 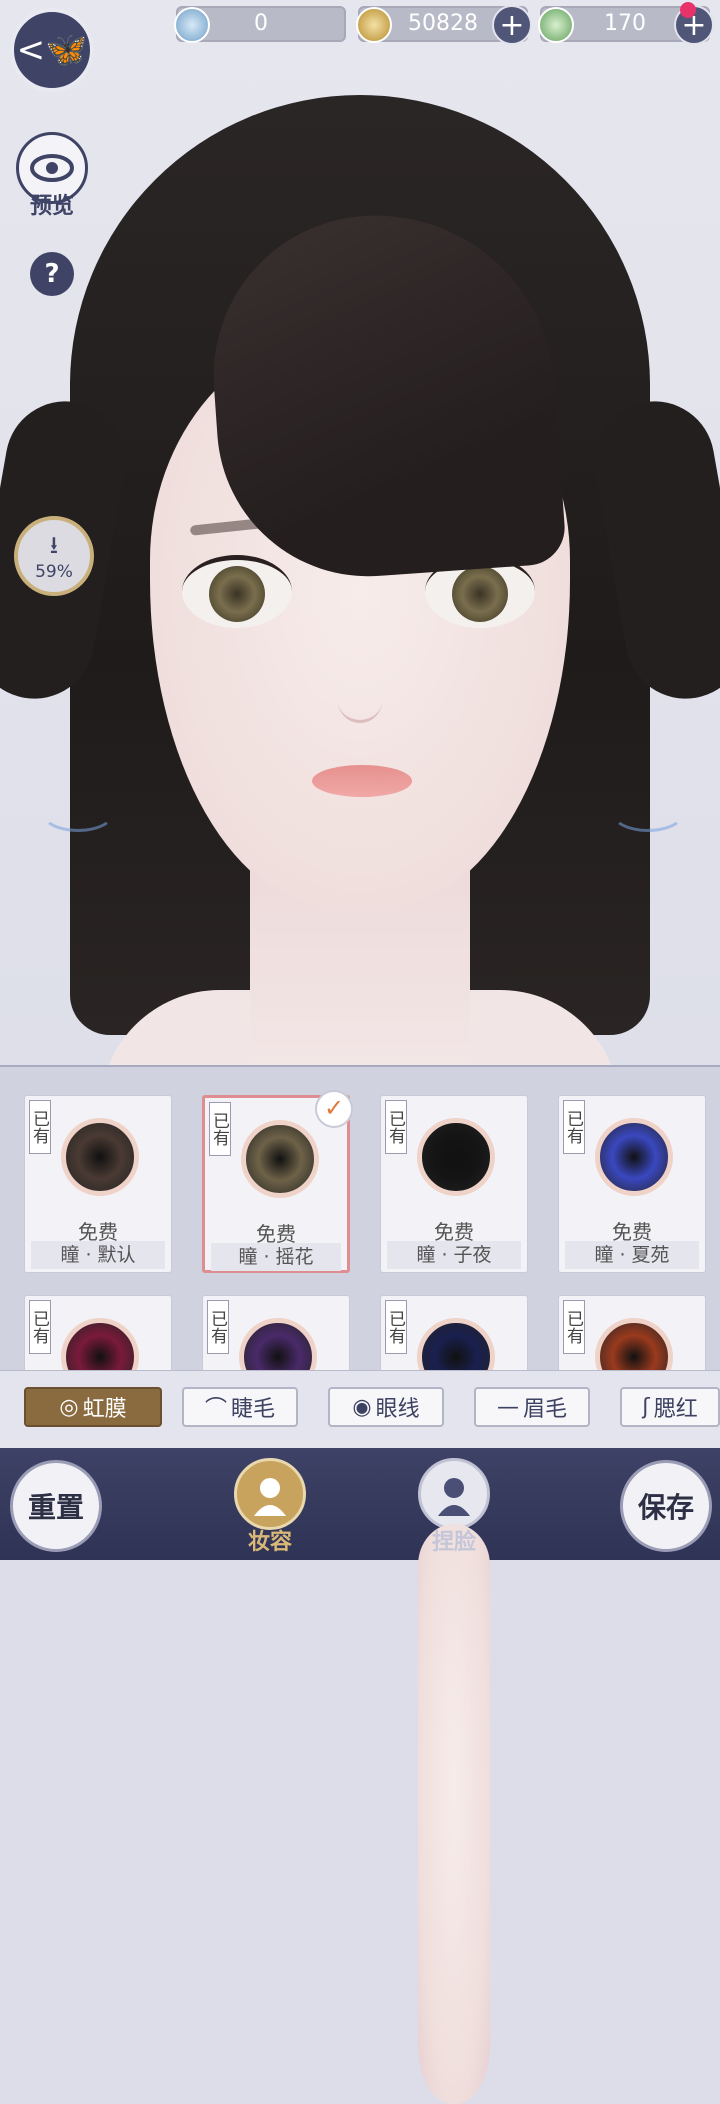 I want to click on face-mode-button, so click(x=454, y=1494).